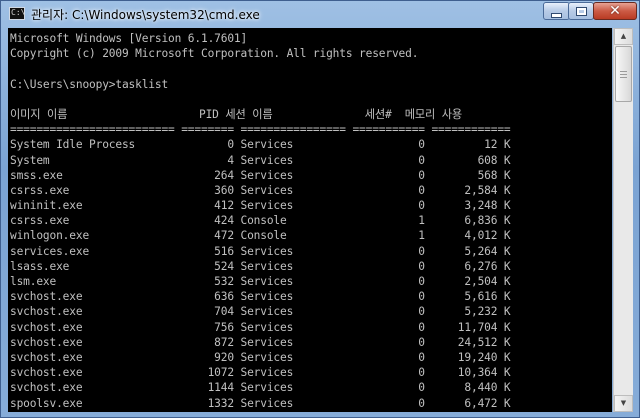 This screenshot has width=640, height=418. I want to click on scroll-up-arrow-icon: ▲, so click(623, 36).